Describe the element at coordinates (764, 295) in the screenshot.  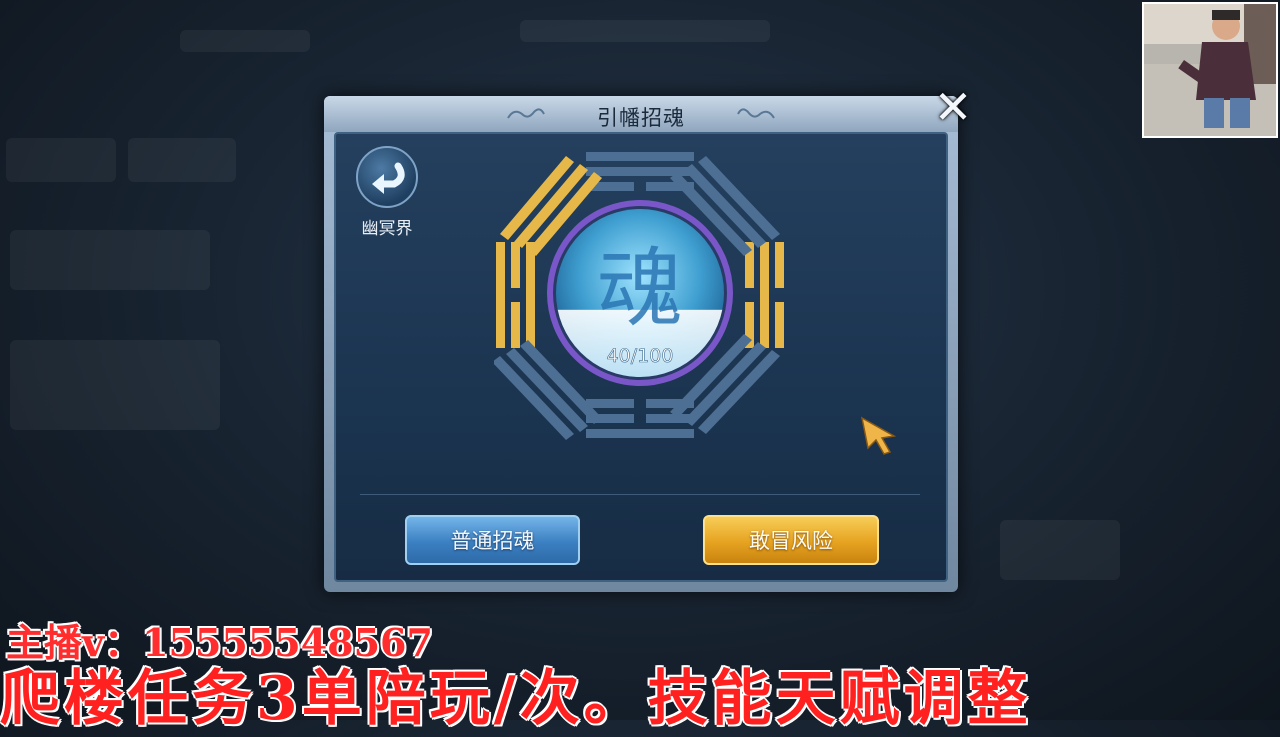
I see `trigram-right` at that location.